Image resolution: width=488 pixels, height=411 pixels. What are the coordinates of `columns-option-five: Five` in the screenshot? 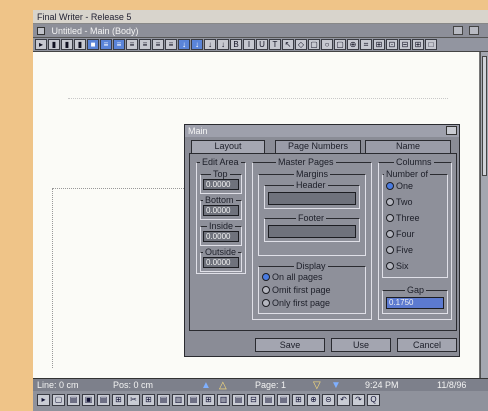 It's located at (399, 250).